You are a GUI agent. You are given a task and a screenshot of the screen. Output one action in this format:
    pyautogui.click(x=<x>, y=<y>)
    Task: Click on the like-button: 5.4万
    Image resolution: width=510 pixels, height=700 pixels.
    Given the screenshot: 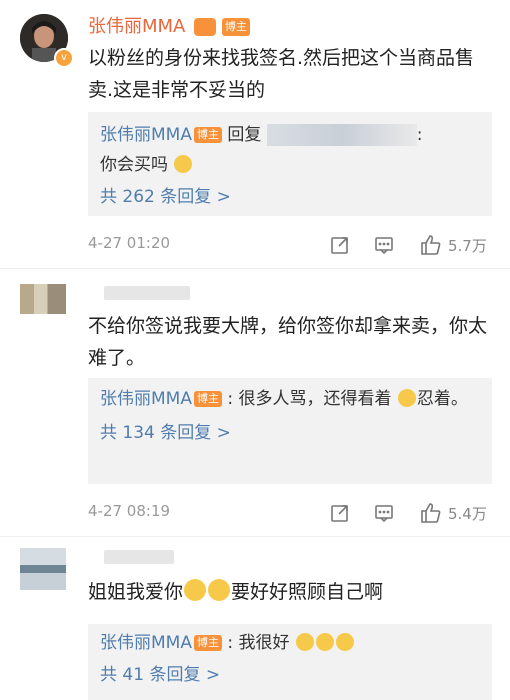 What is the action you would take?
    pyautogui.click(x=453, y=513)
    